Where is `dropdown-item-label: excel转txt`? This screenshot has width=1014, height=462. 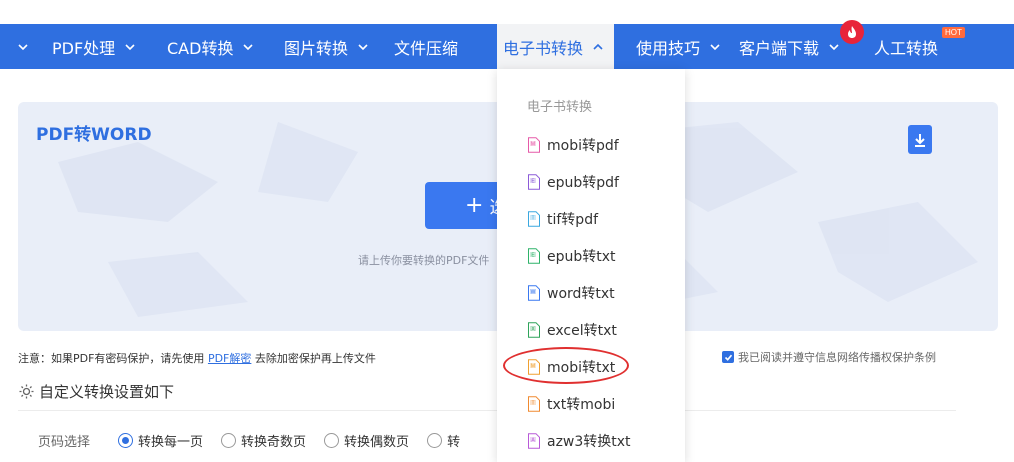 dropdown-item-label: excel转txt is located at coordinates (582, 331).